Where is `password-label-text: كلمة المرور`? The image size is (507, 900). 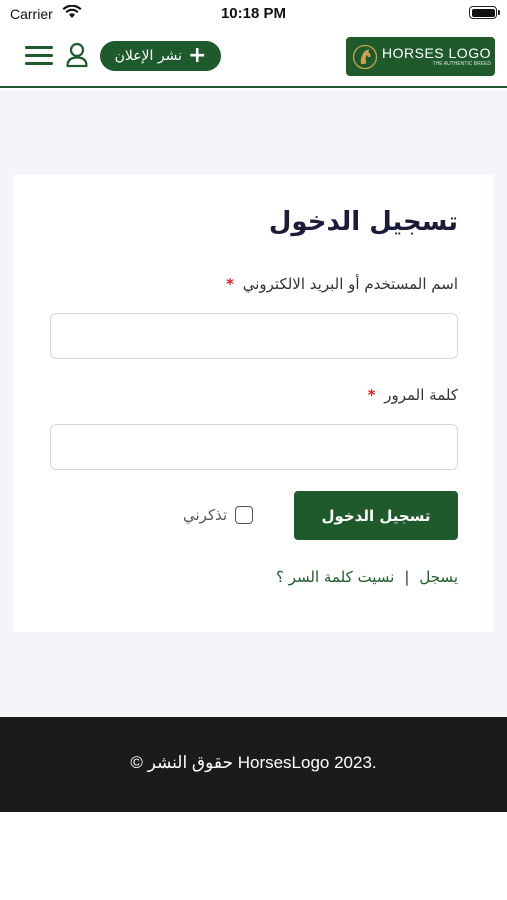
password-label-text: كلمة المرور is located at coordinates (421, 395).